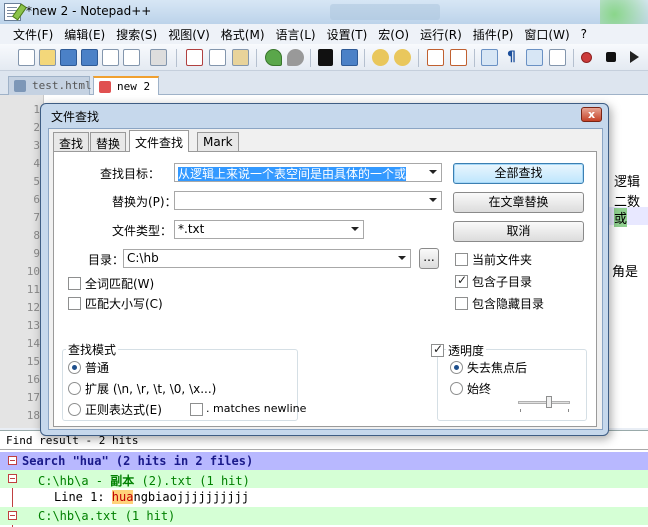  Describe the element at coordinates (33, 34) in the screenshot. I see `menu-file: 文件(F)` at that location.